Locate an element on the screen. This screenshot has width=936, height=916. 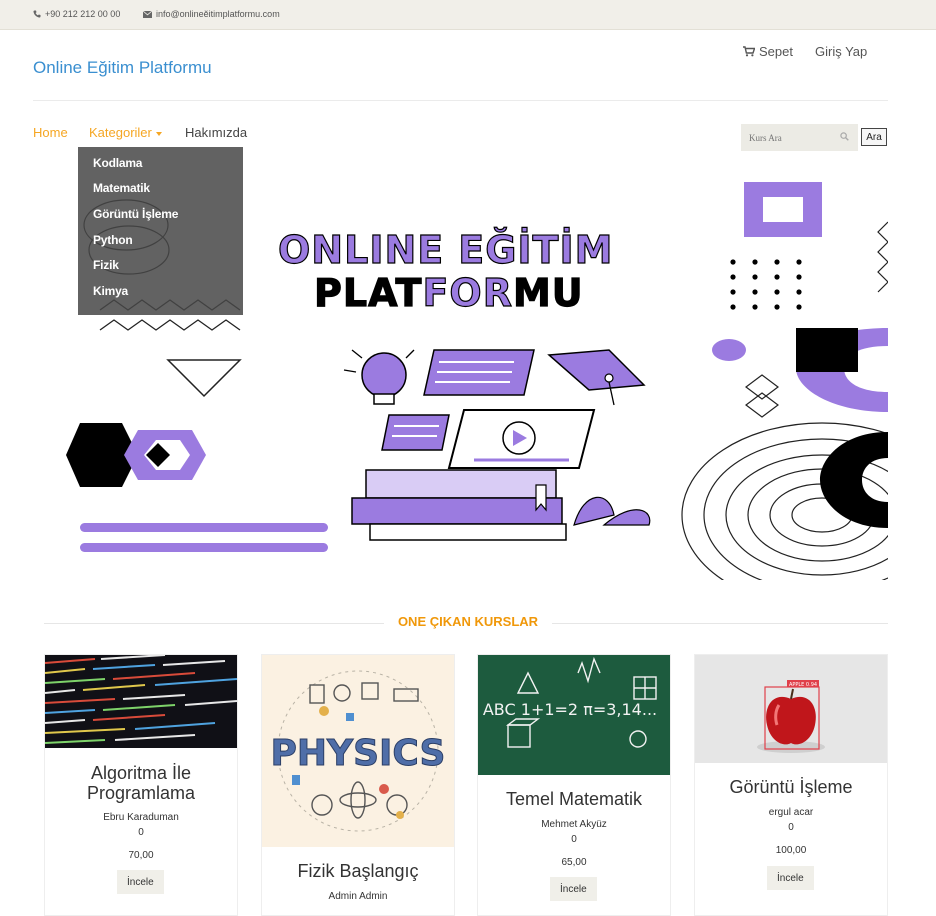
search-input is located at coordinates (793, 138).